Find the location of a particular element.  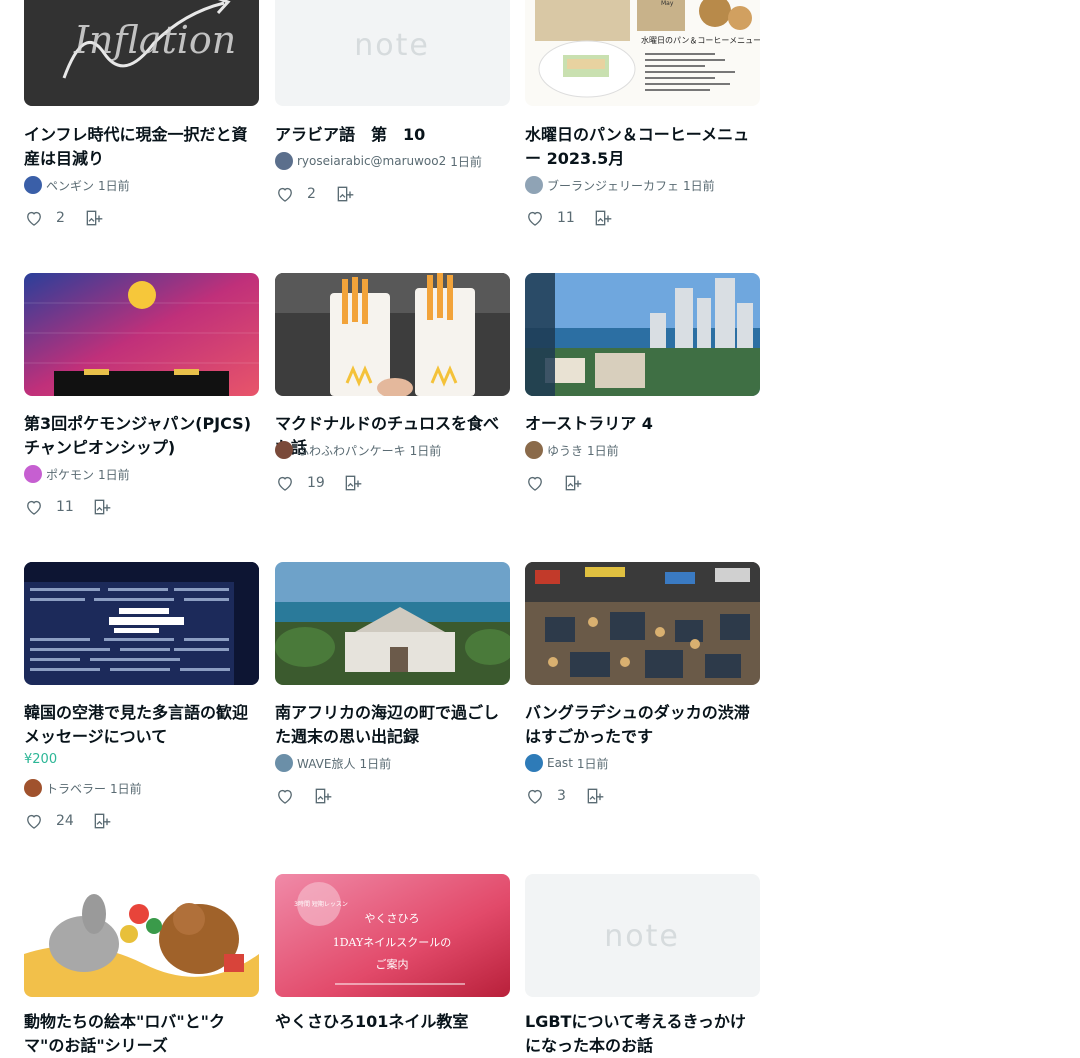

like-button: 19 is located at coordinates (300, 483).